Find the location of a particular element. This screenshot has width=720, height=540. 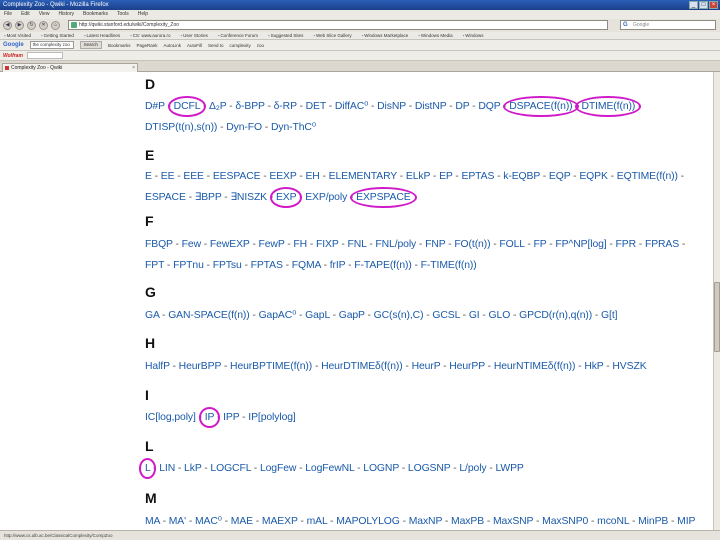

complexity-class-link: FPTsu is located at coordinates (227, 265).